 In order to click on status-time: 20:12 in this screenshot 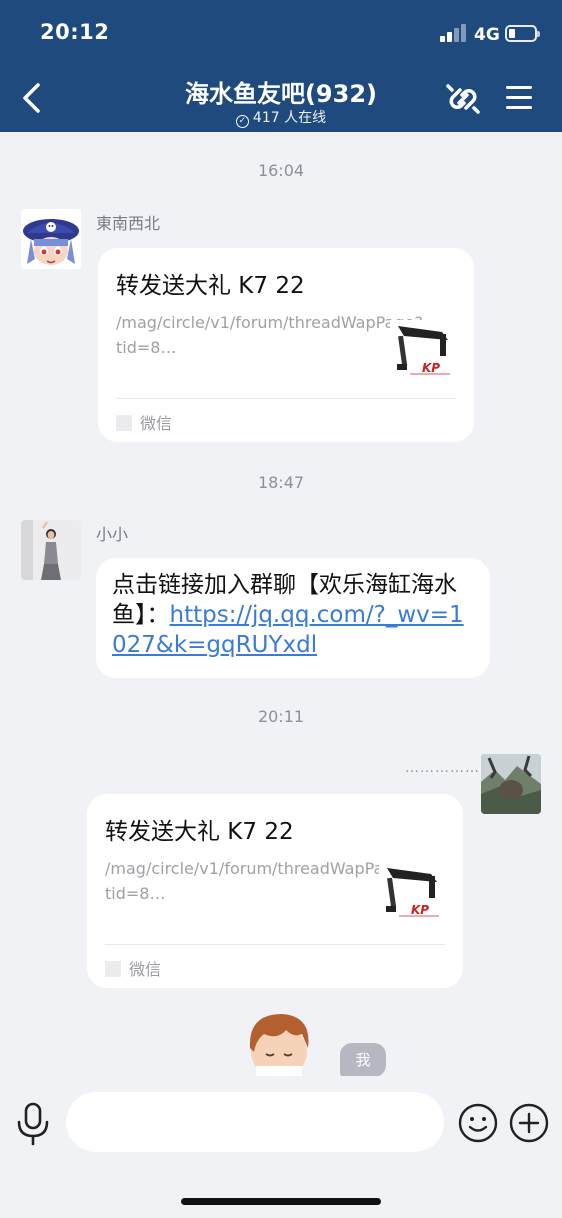, I will do `click(75, 32)`.